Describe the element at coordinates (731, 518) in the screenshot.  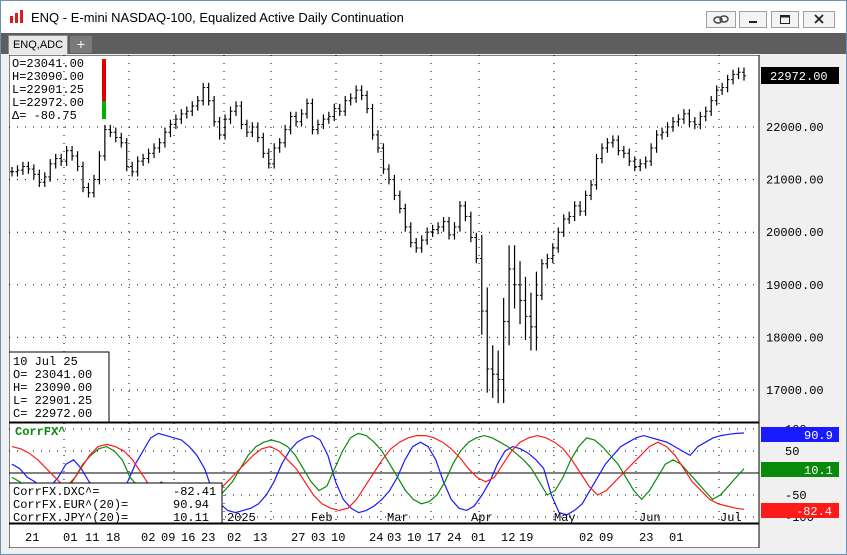
I see `month-label: Jul` at that location.